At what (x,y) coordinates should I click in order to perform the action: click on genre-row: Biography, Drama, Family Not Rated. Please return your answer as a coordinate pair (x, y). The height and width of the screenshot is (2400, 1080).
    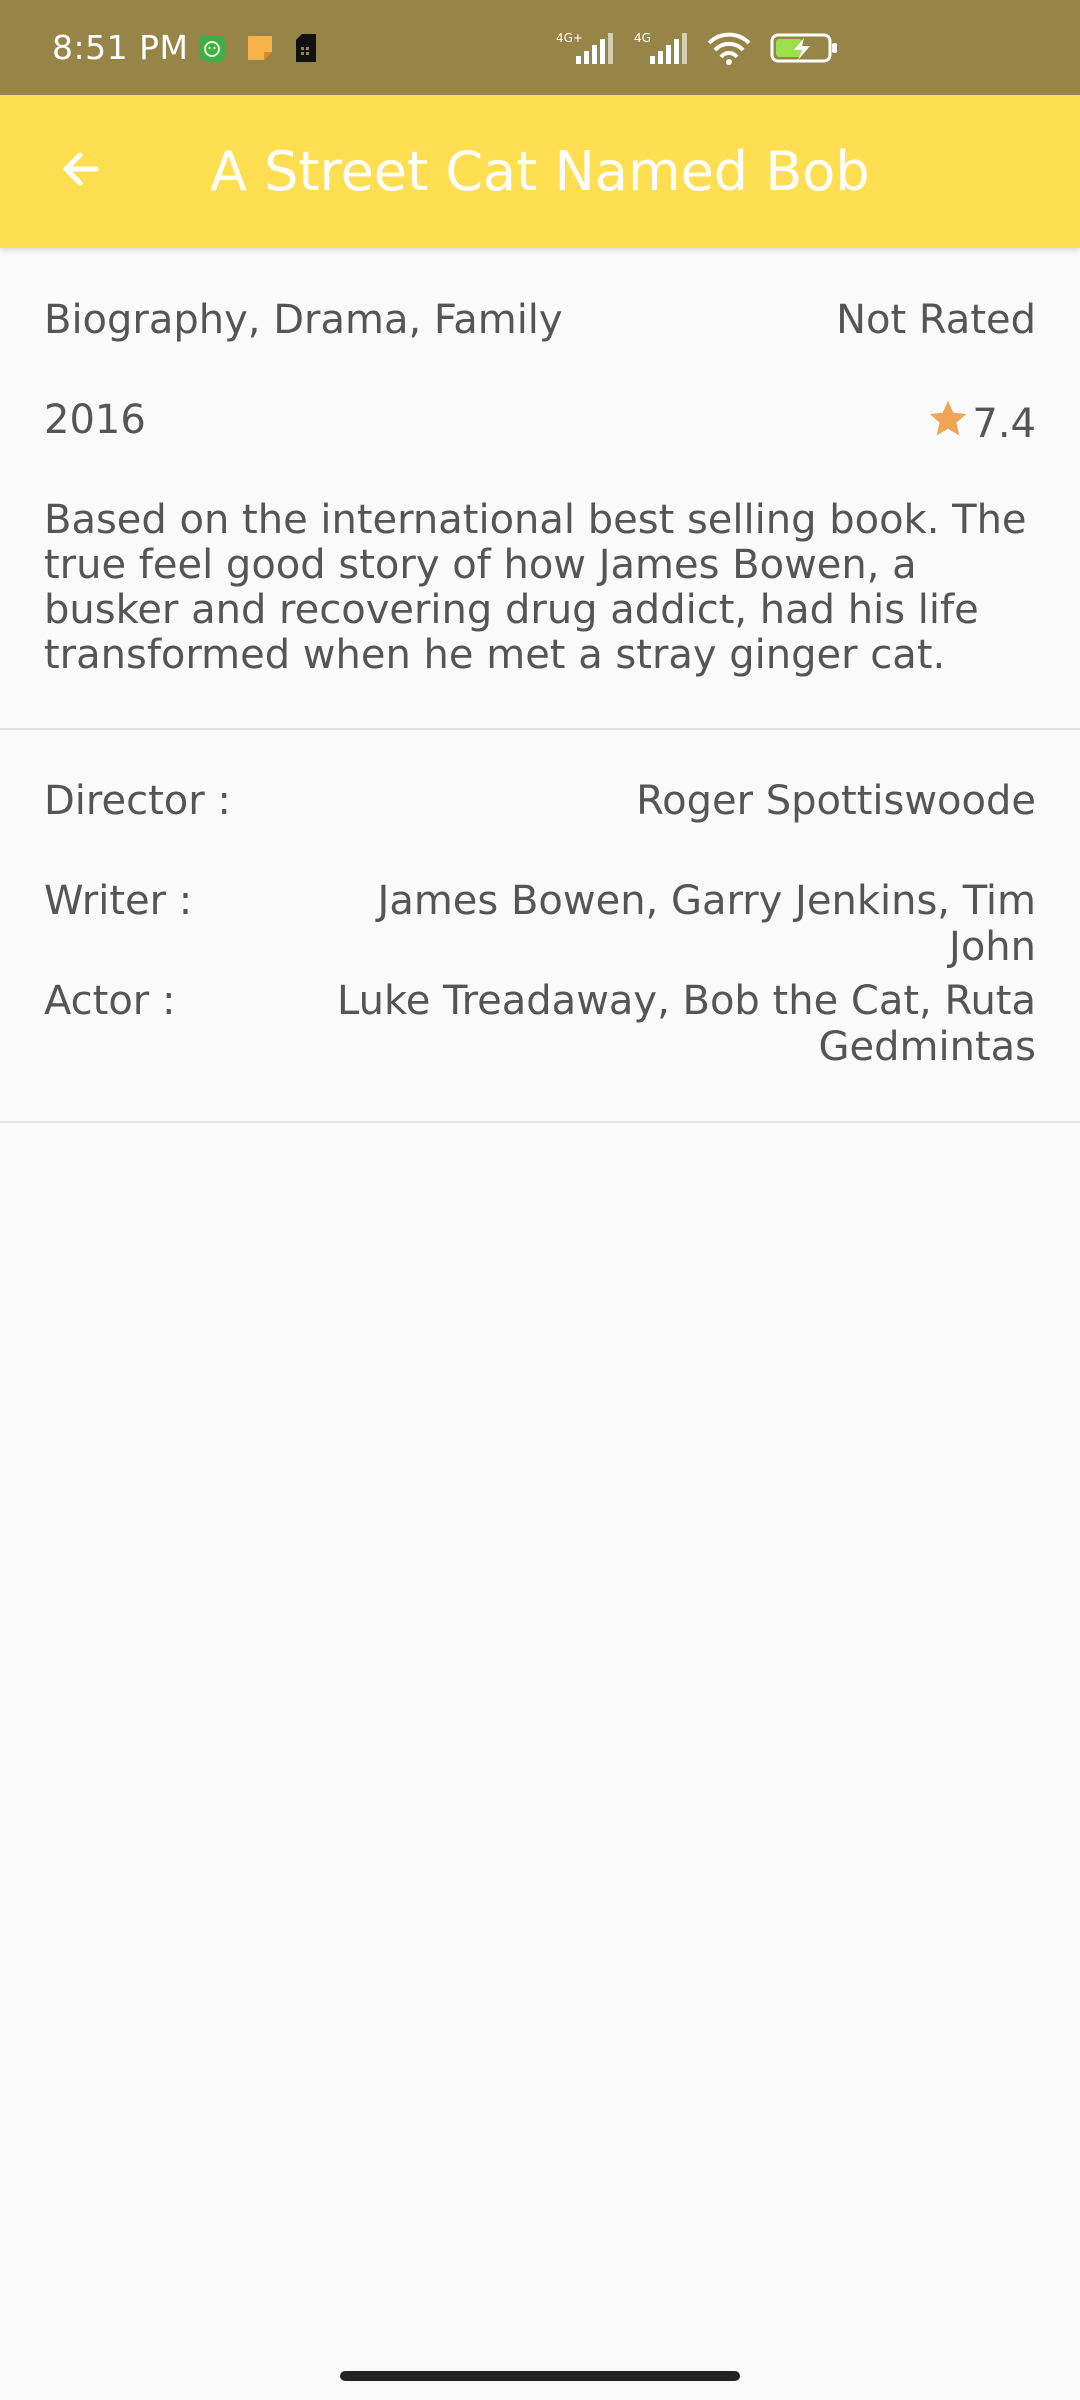
    Looking at the image, I should click on (540, 320).